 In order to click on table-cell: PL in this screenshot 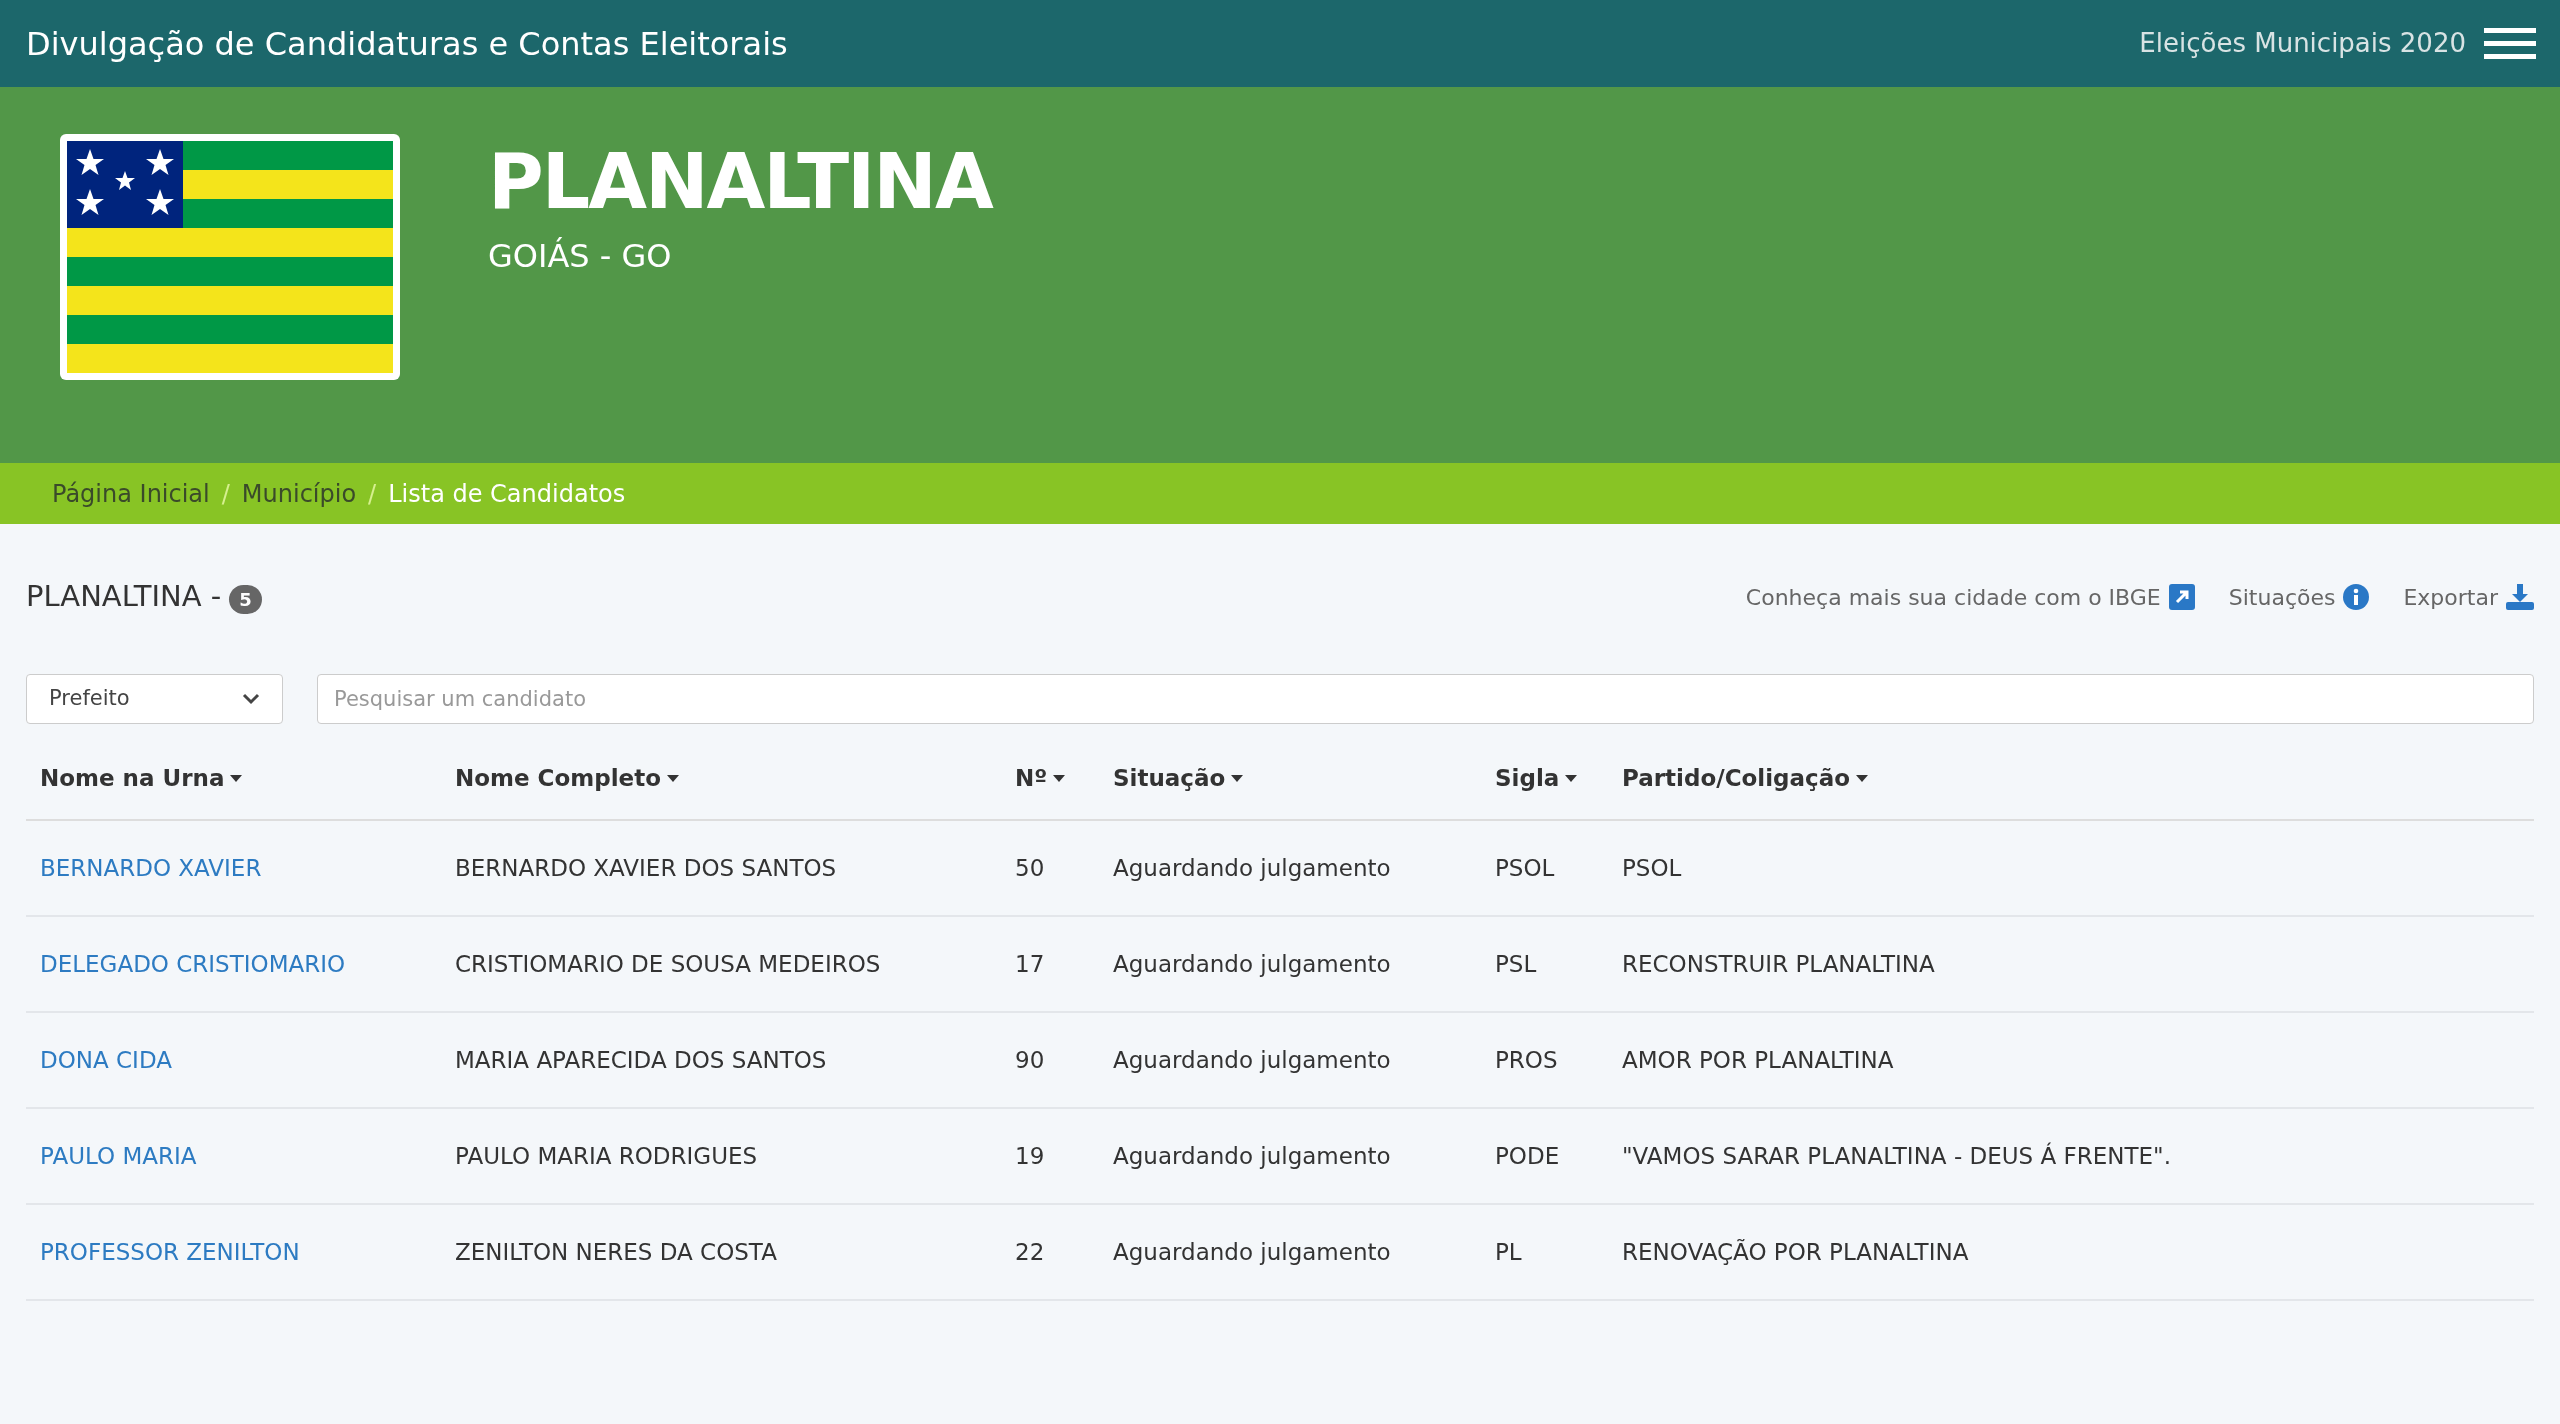, I will do `click(1508, 1251)`.